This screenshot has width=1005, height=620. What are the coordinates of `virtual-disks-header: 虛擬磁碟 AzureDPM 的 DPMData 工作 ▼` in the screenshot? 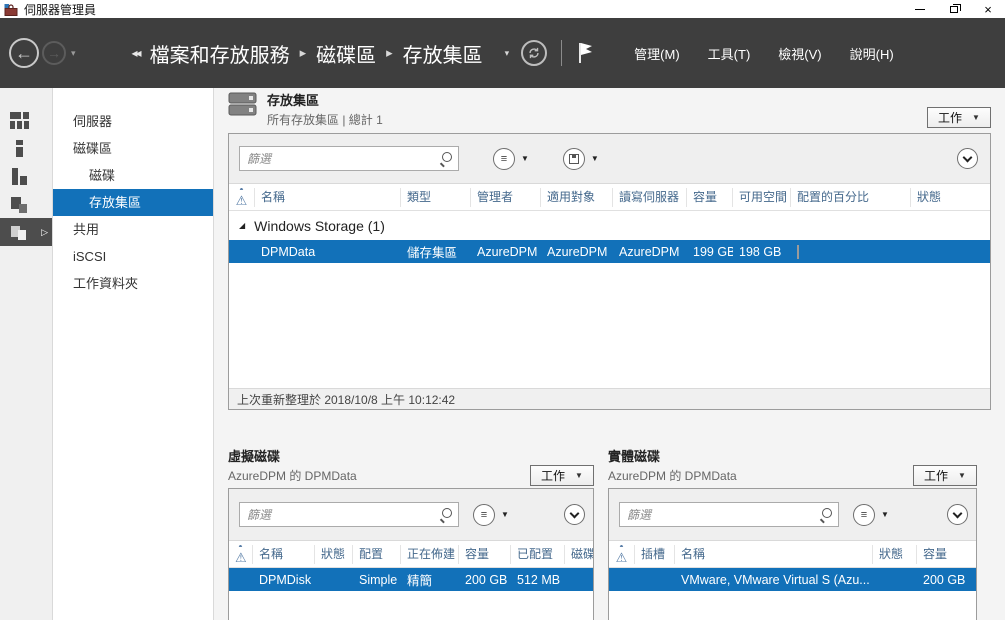 It's located at (411, 467).